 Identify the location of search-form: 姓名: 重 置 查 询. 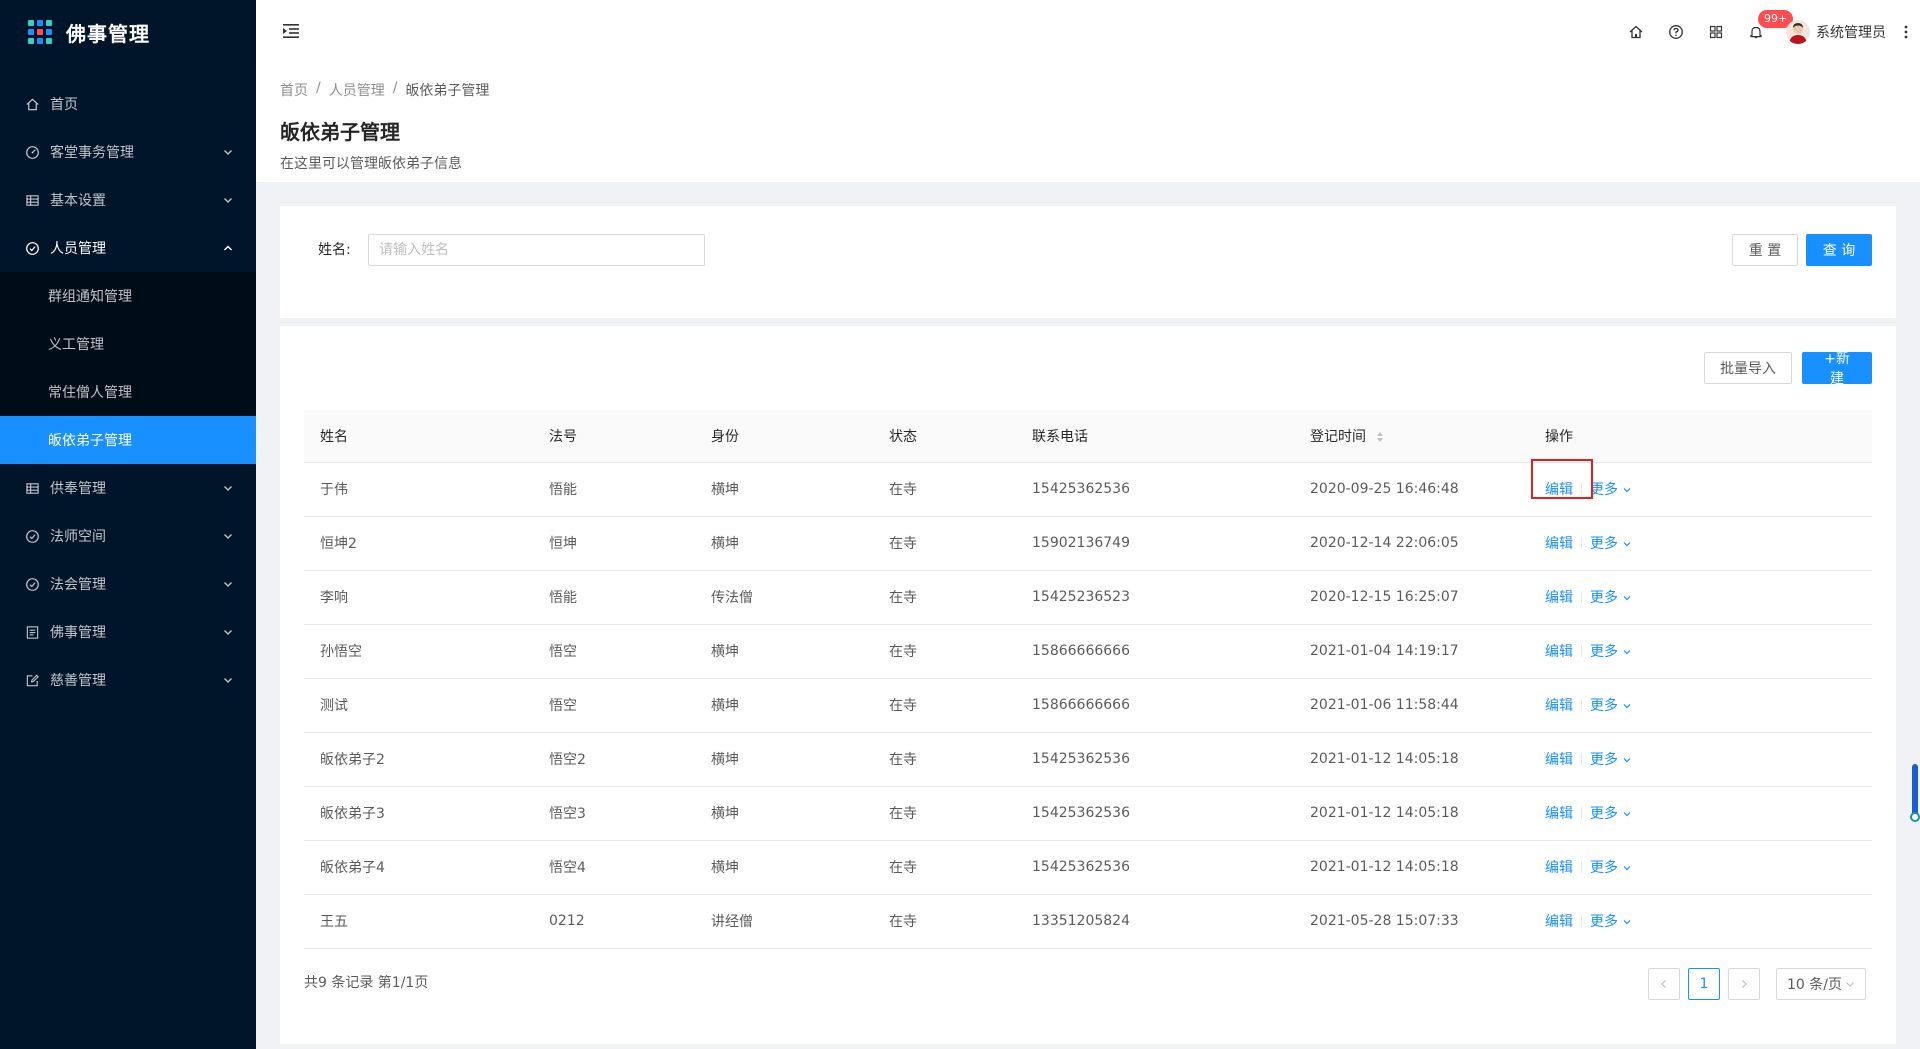
(1088, 262).